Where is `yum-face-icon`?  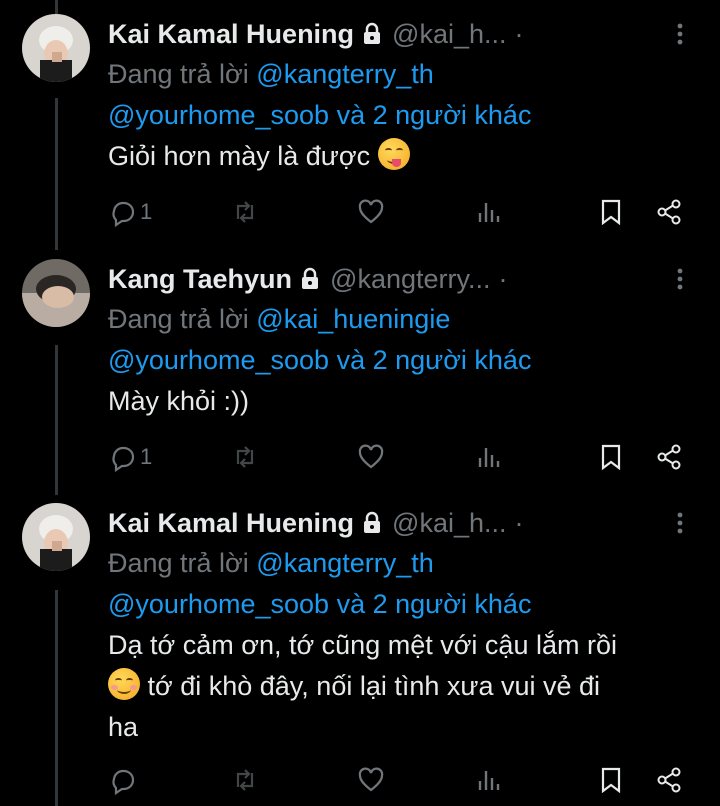 yum-face-icon is located at coordinates (393, 154).